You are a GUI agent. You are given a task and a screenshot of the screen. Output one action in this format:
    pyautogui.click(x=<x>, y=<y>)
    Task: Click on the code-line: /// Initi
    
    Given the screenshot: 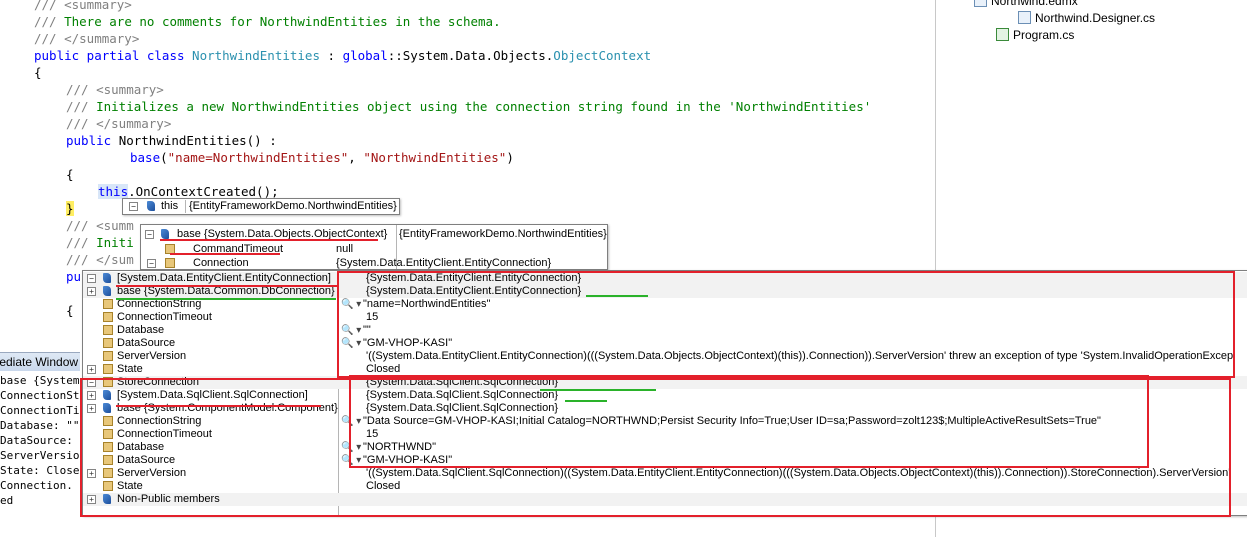 What is the action you would take?
    pyautogui.click(x=100, y=242)
    